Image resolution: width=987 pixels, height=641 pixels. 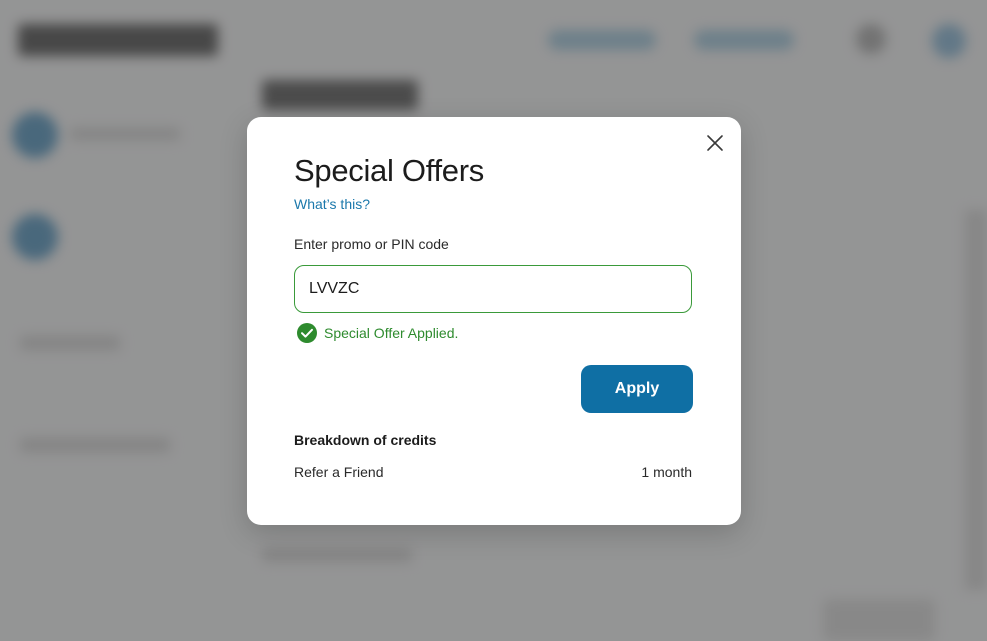 I want to click on close-button, so click(x=715, y=143).